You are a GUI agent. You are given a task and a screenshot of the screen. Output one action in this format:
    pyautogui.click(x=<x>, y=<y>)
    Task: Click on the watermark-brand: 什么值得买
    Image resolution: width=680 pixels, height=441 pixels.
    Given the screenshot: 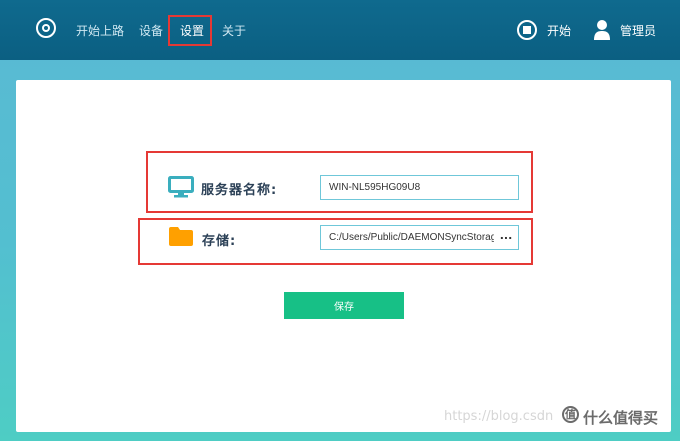 What is the action you would take?
    pyautogui.click(x=621, y=418)
    